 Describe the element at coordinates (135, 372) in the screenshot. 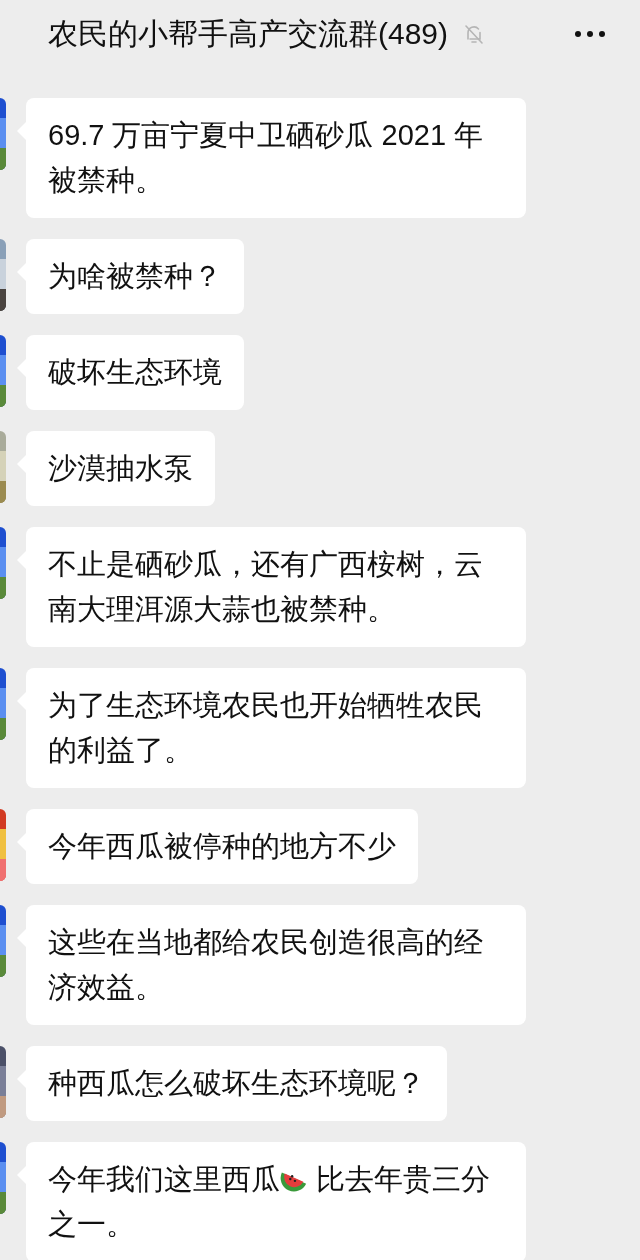

I see `message-bubble: 破坏生态环境` at that location.